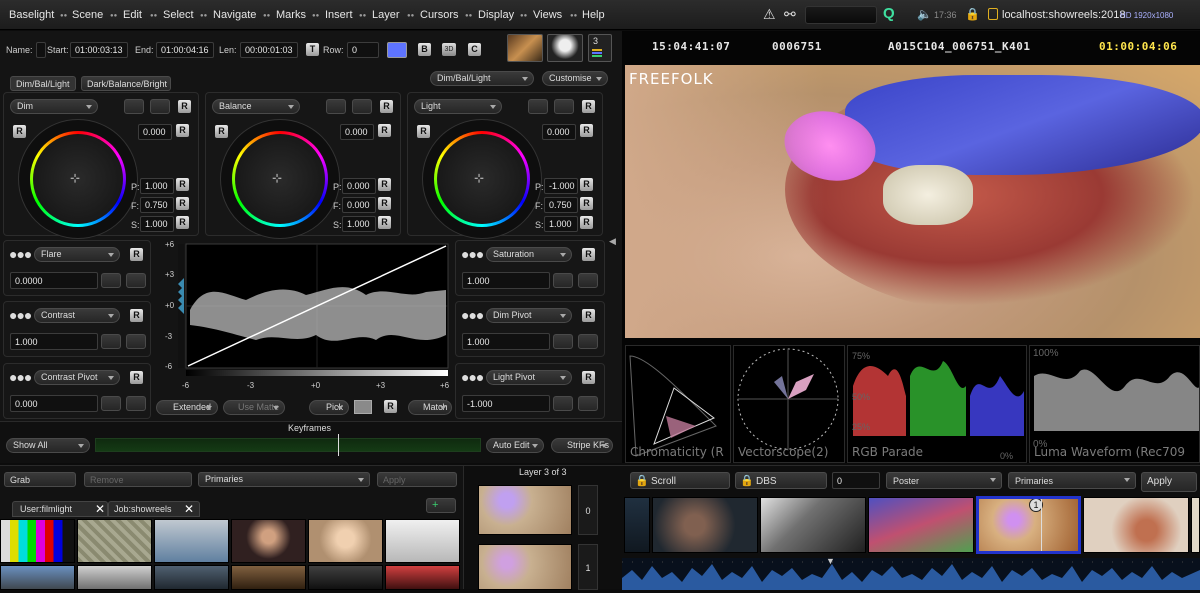 This screenshot has height=593, width=1200. Describe the element at coordinates (77, 254) in the screenshot. I see `flare-dropdown: Flare` at that location.